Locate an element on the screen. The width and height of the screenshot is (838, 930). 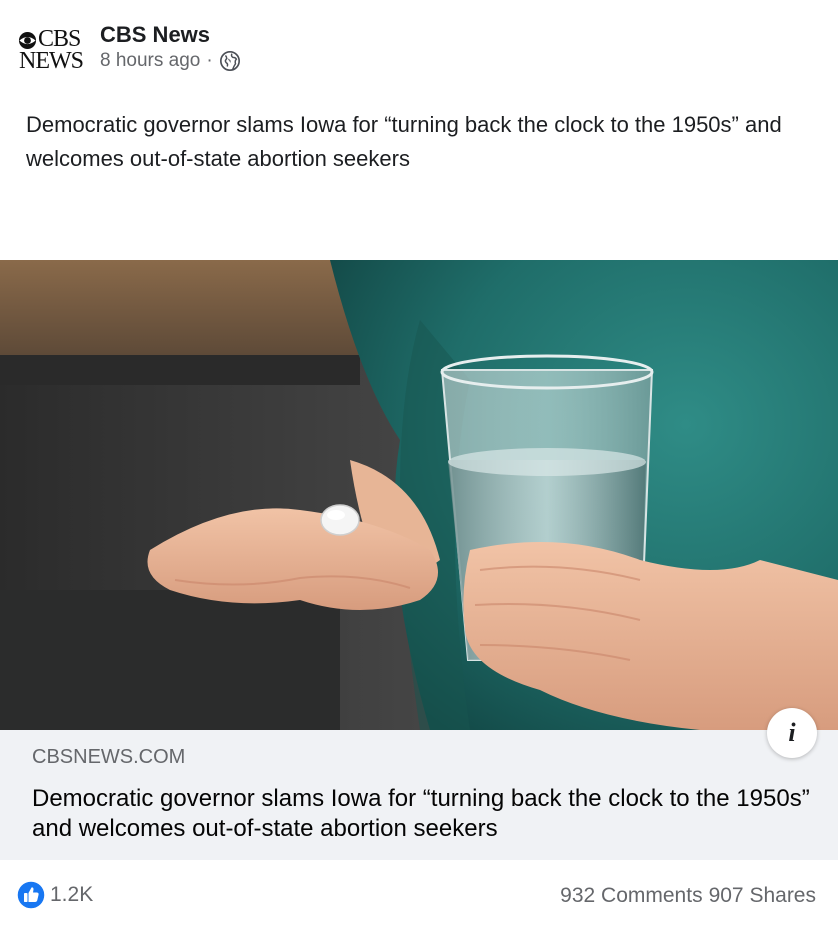
post-meta: 8 hours ago · is located at coordinates (170, 61).